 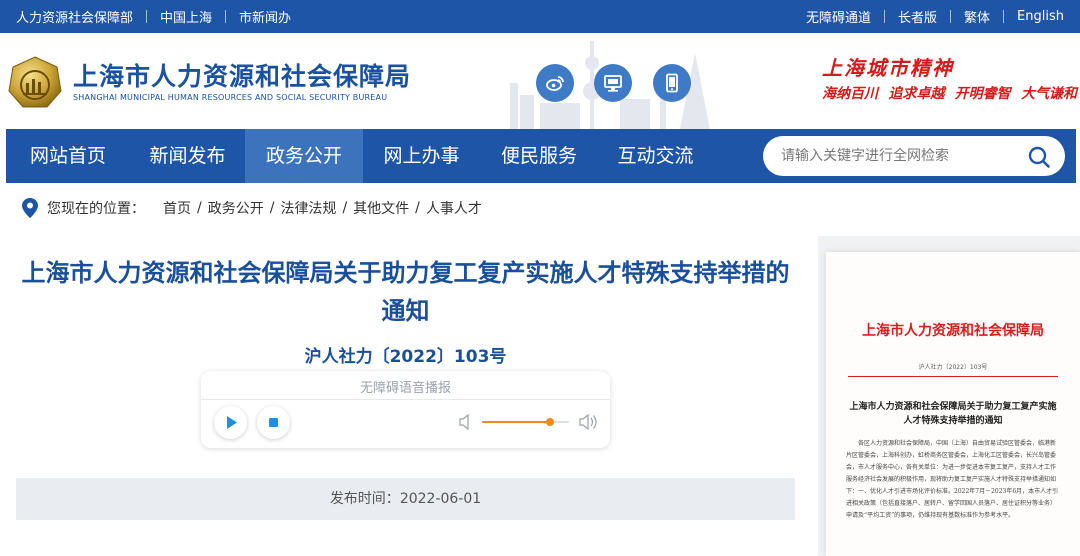 I want to click on spirit-word: 追求卓越, so click(x=916, y=94).